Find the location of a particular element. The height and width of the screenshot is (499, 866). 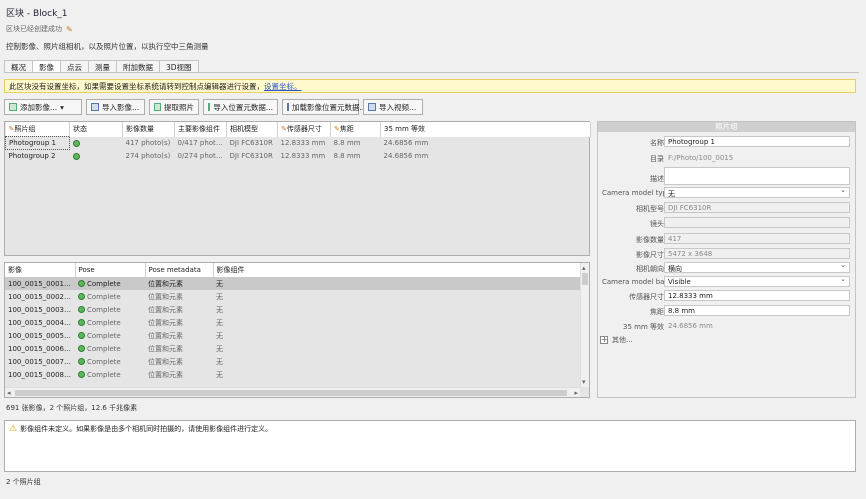

prop-sensor-size: 传感器尺寸 12.8333 mm is located at coordinates (726, 296).